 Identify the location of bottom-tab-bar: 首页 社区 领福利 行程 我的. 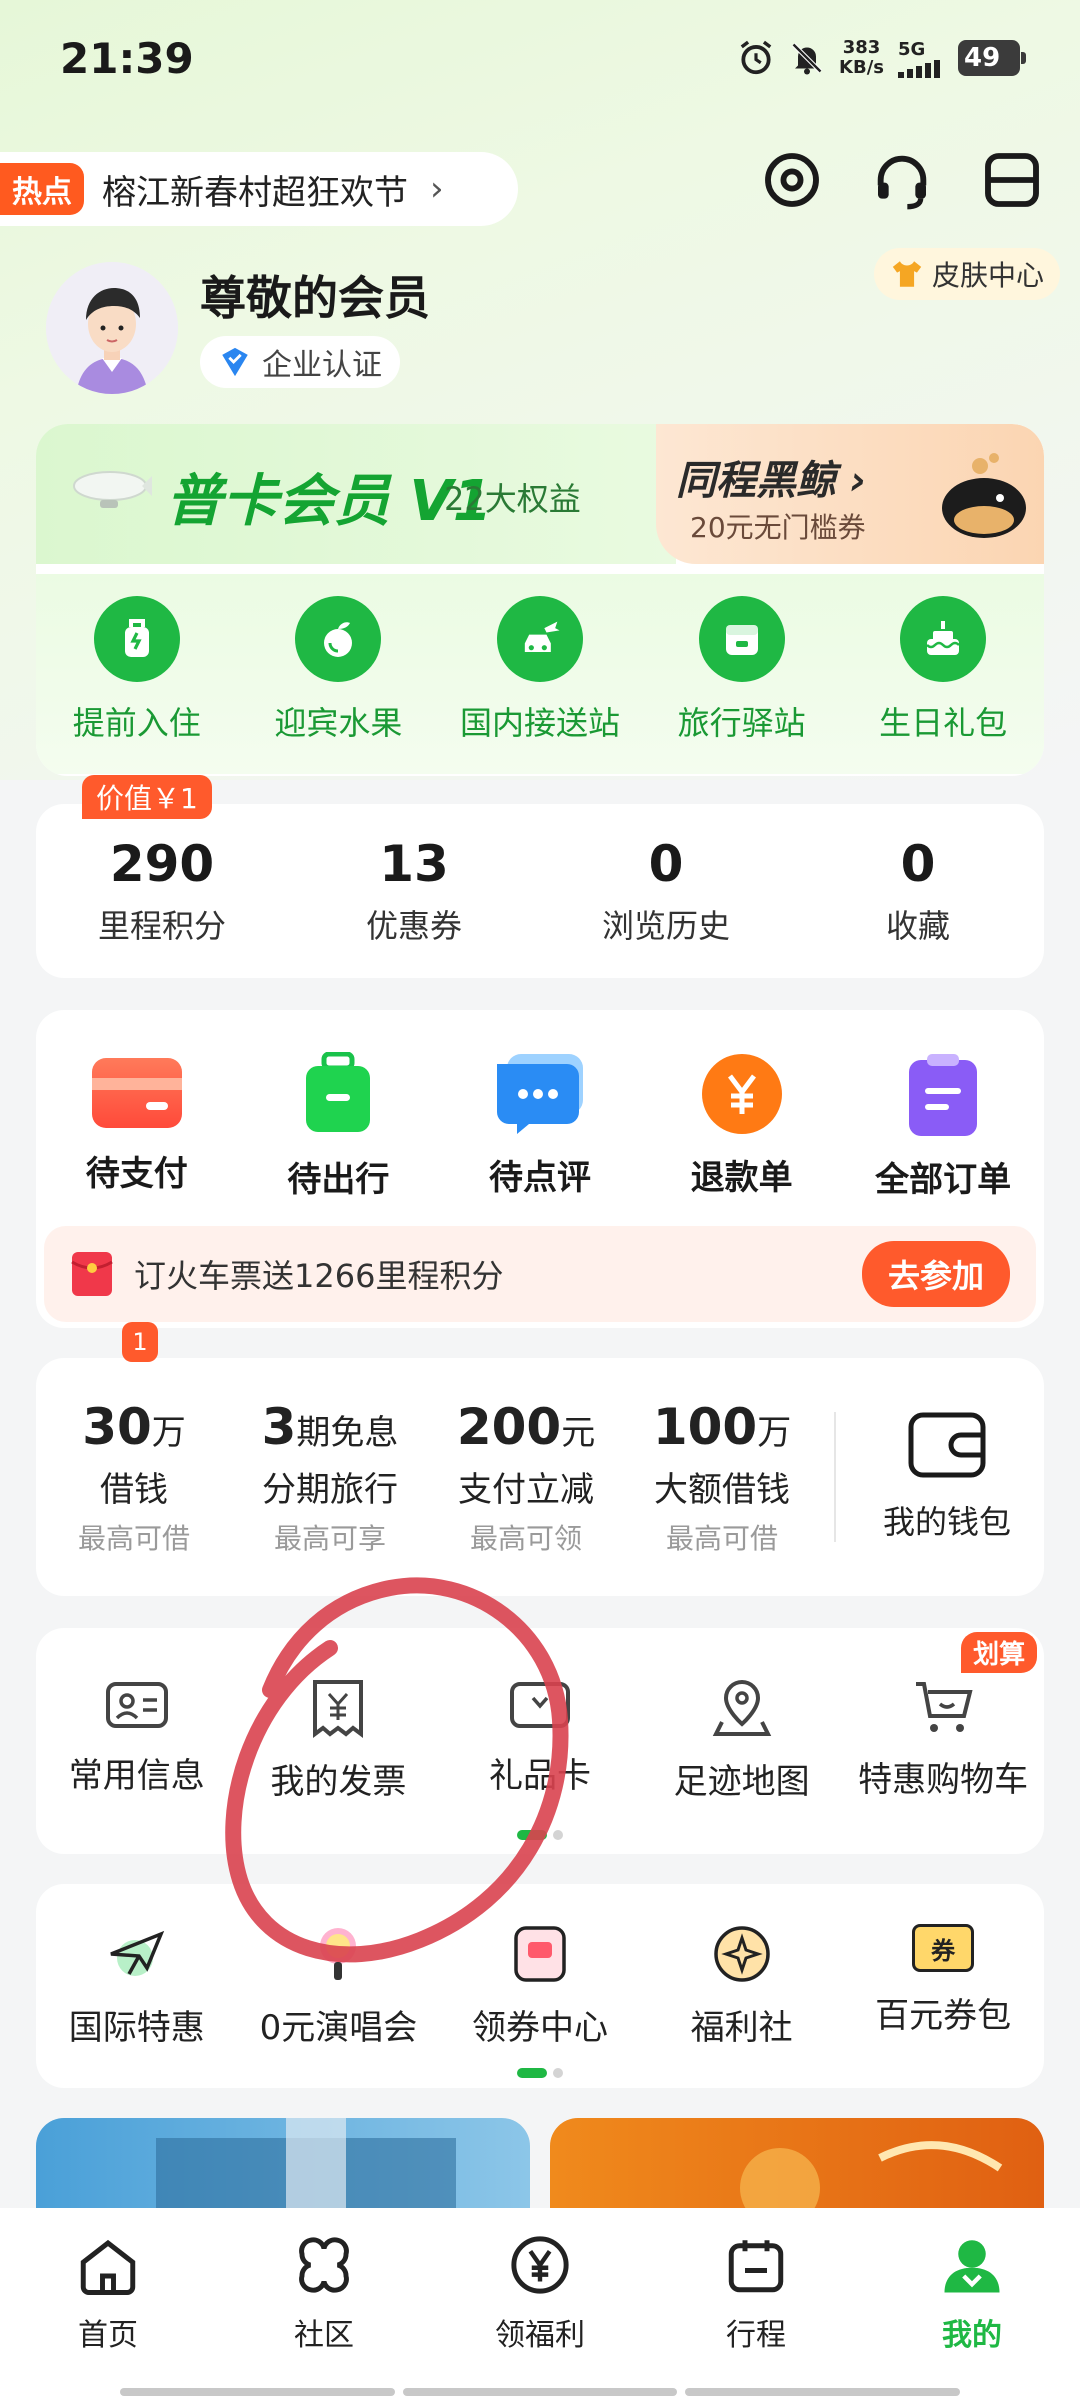
(540, 2304).